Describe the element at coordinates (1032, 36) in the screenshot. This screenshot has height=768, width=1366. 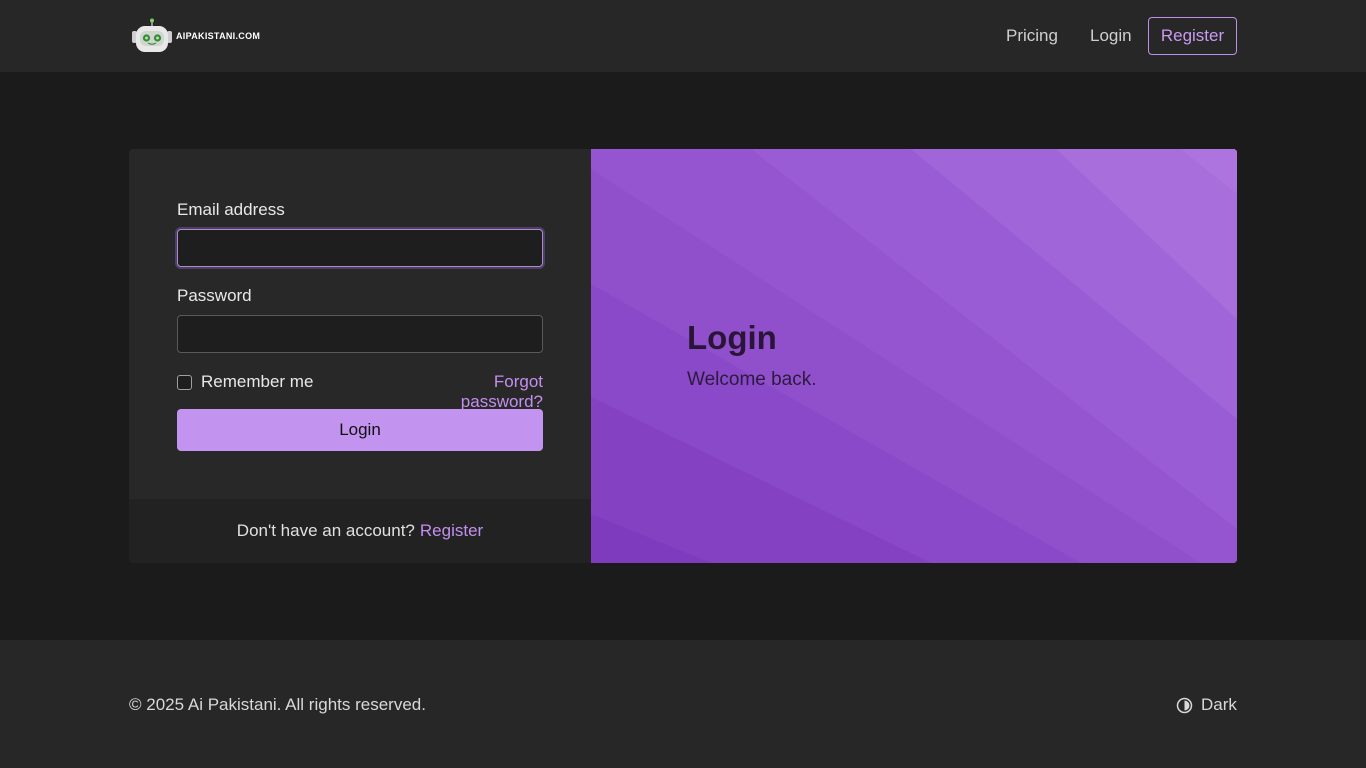
I see `nav-pricing-link: Pricing` at that location.